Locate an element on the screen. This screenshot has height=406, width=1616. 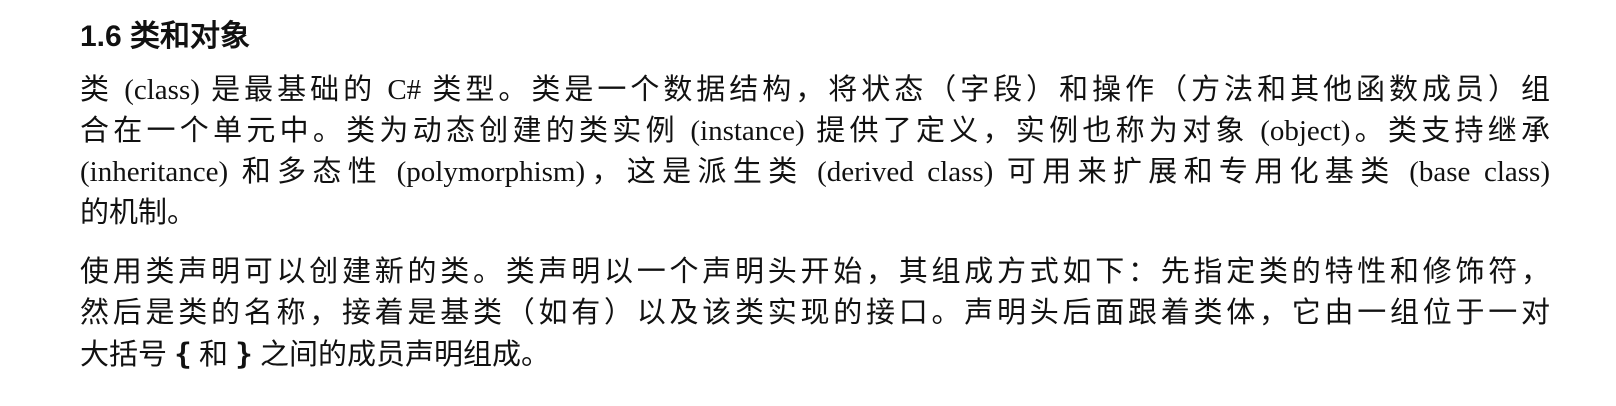
text-segment: 之间的成员声明组成。 is located at coordinates (404, 355).